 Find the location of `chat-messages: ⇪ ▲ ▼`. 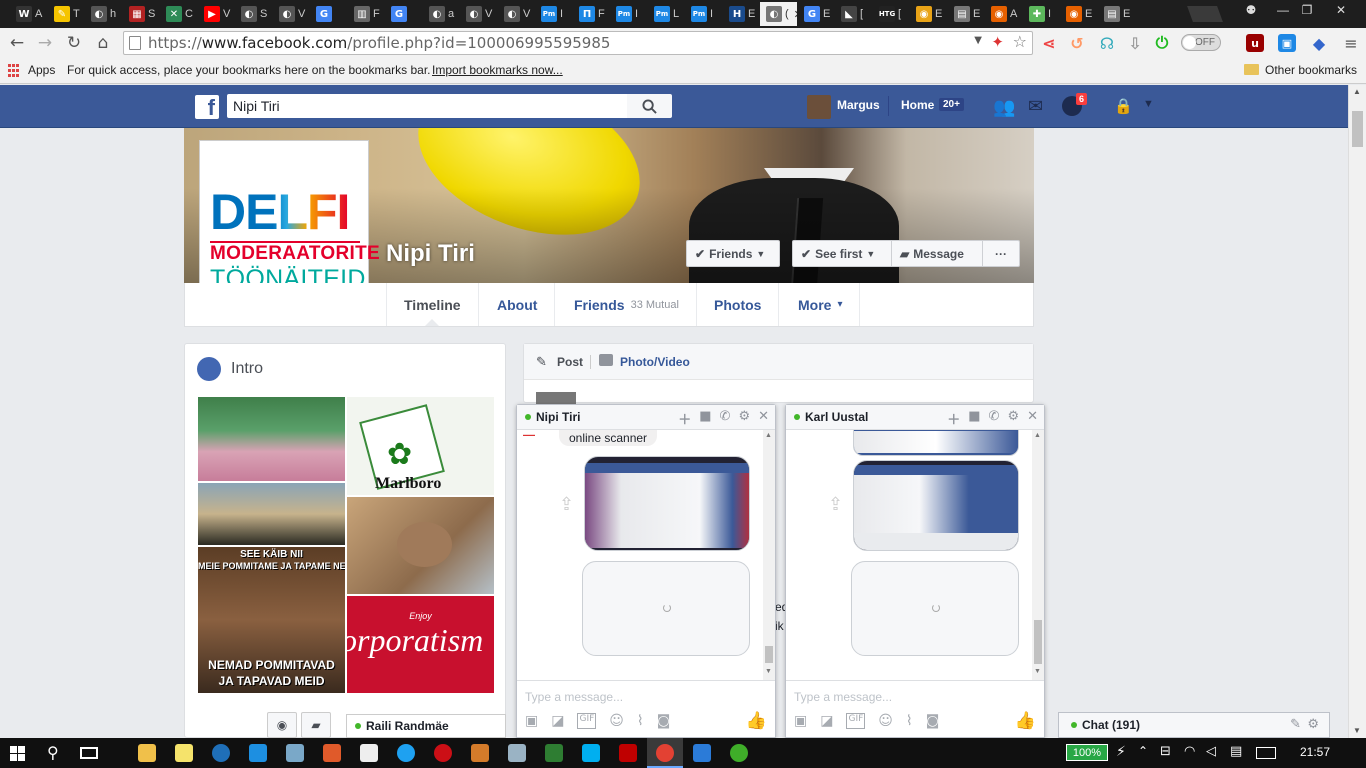

chat-messages: ⇪ ▲ ▼ is located at coordinates (915, 555).